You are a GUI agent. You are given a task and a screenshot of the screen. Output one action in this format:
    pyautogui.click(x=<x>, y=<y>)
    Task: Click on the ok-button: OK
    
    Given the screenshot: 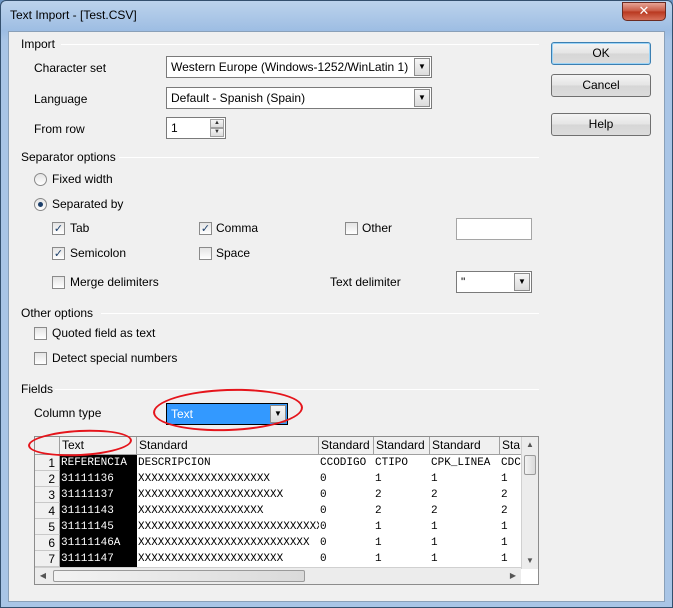 What is the action you would take?
    pyautogui.click(x=601, y=53)
    